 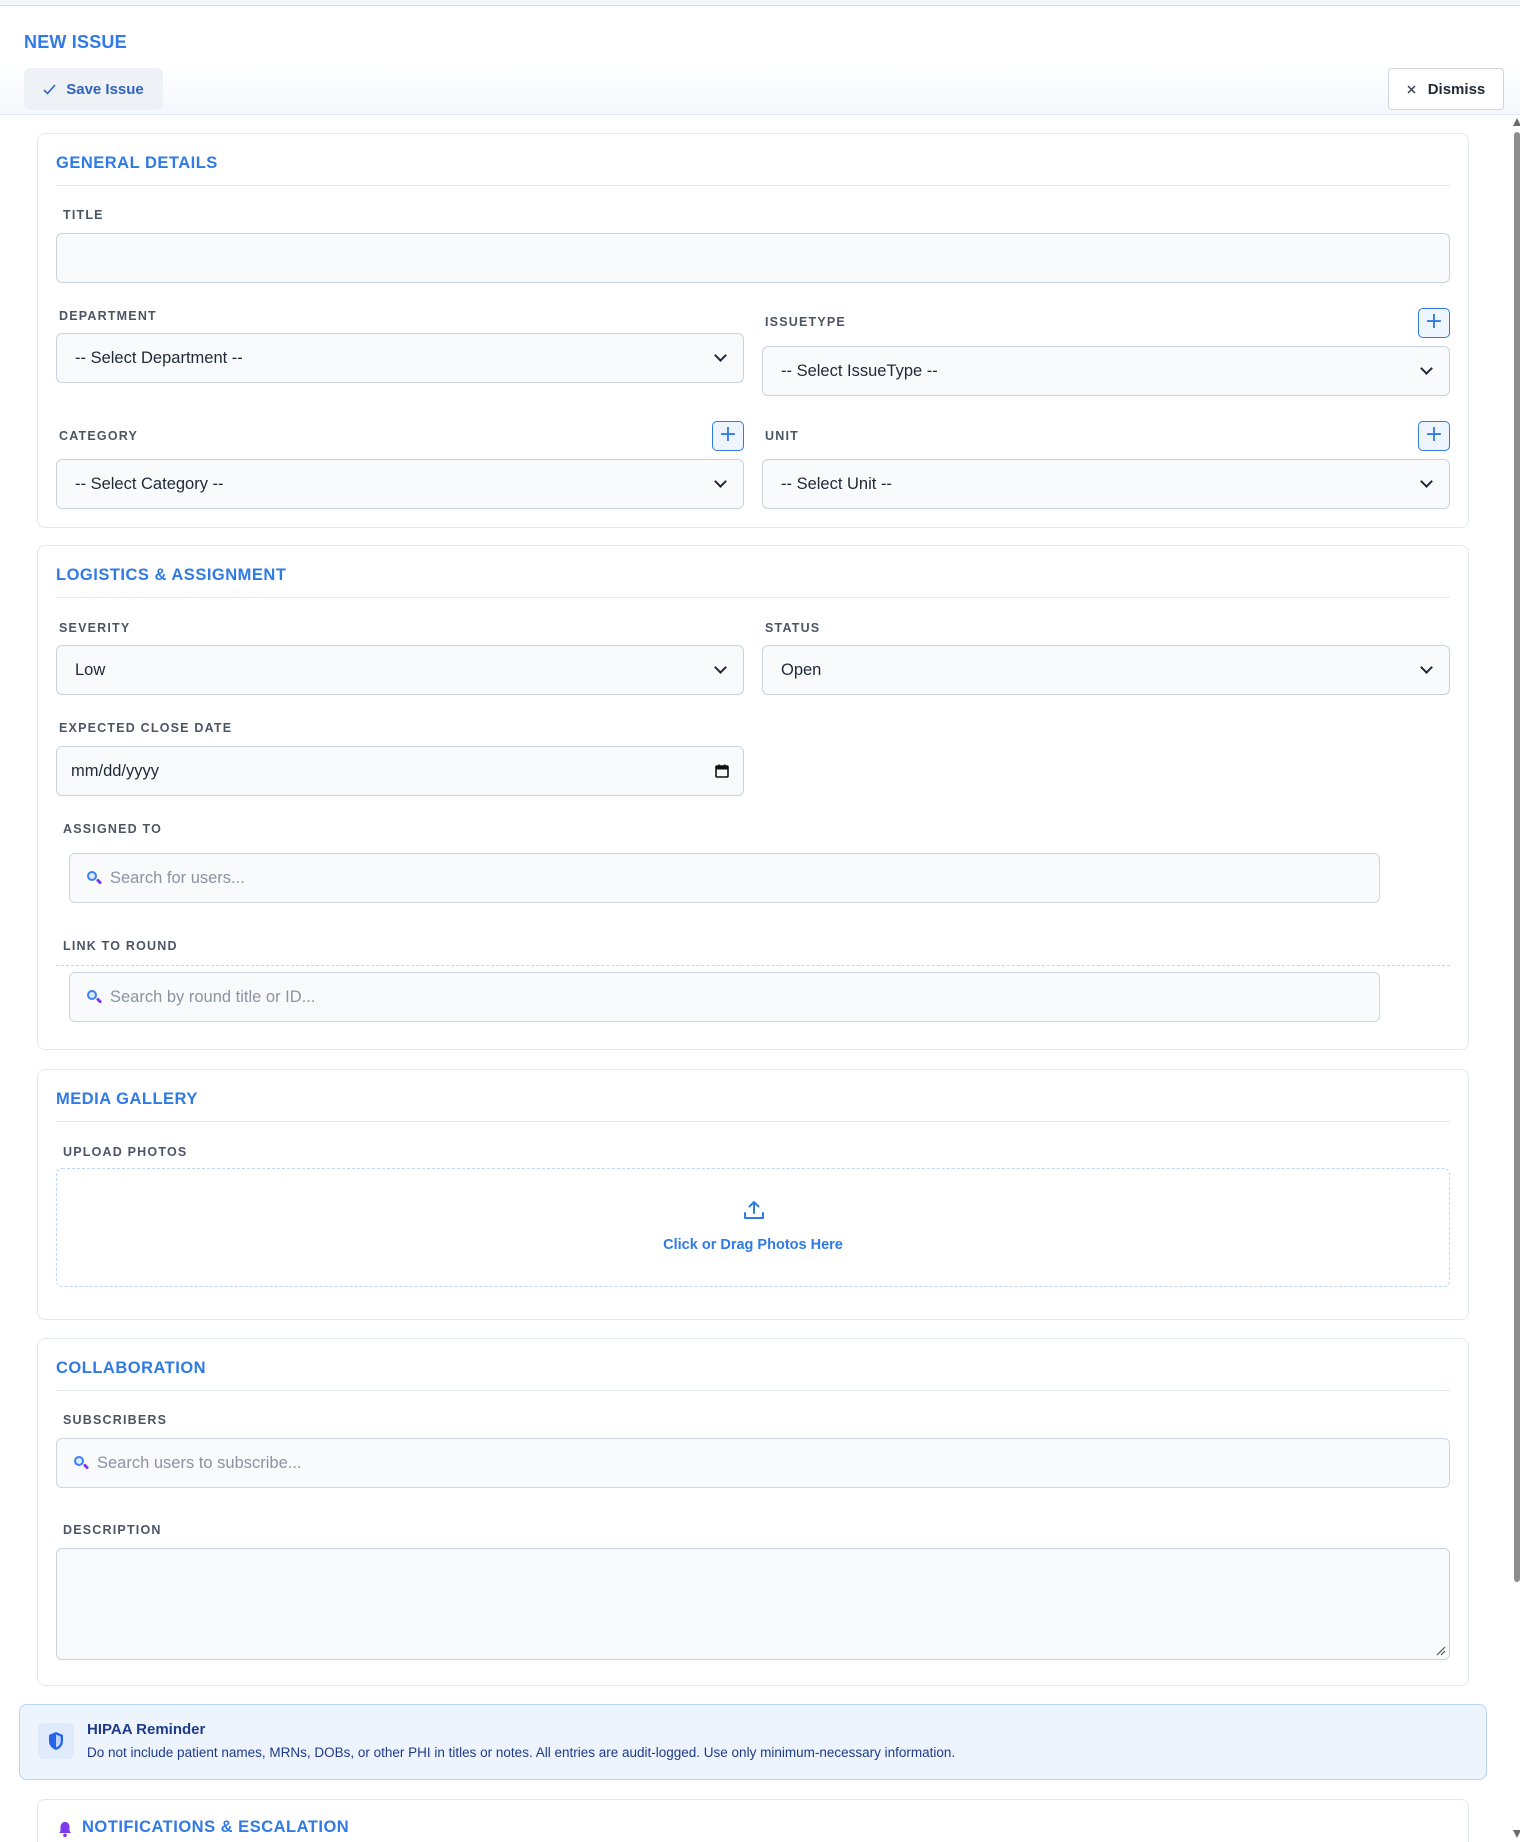 What do you see at coordinates (99, 436) in the screenshot?
I see `category-label: CATEGORY` at bounding box center [99, 436].